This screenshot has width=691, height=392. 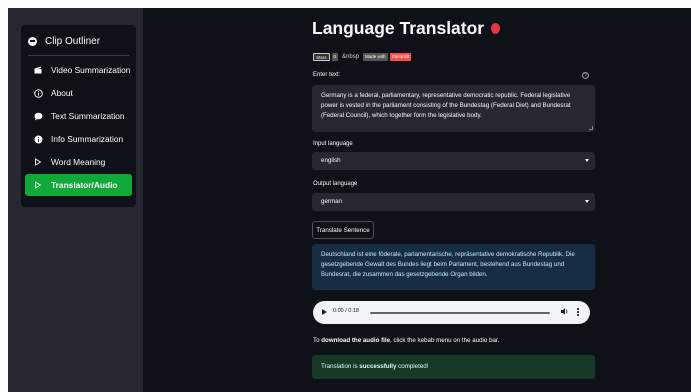 I want to click on sidebar-item-word-meaning: Word Meaning, so click(x=78, y=162).